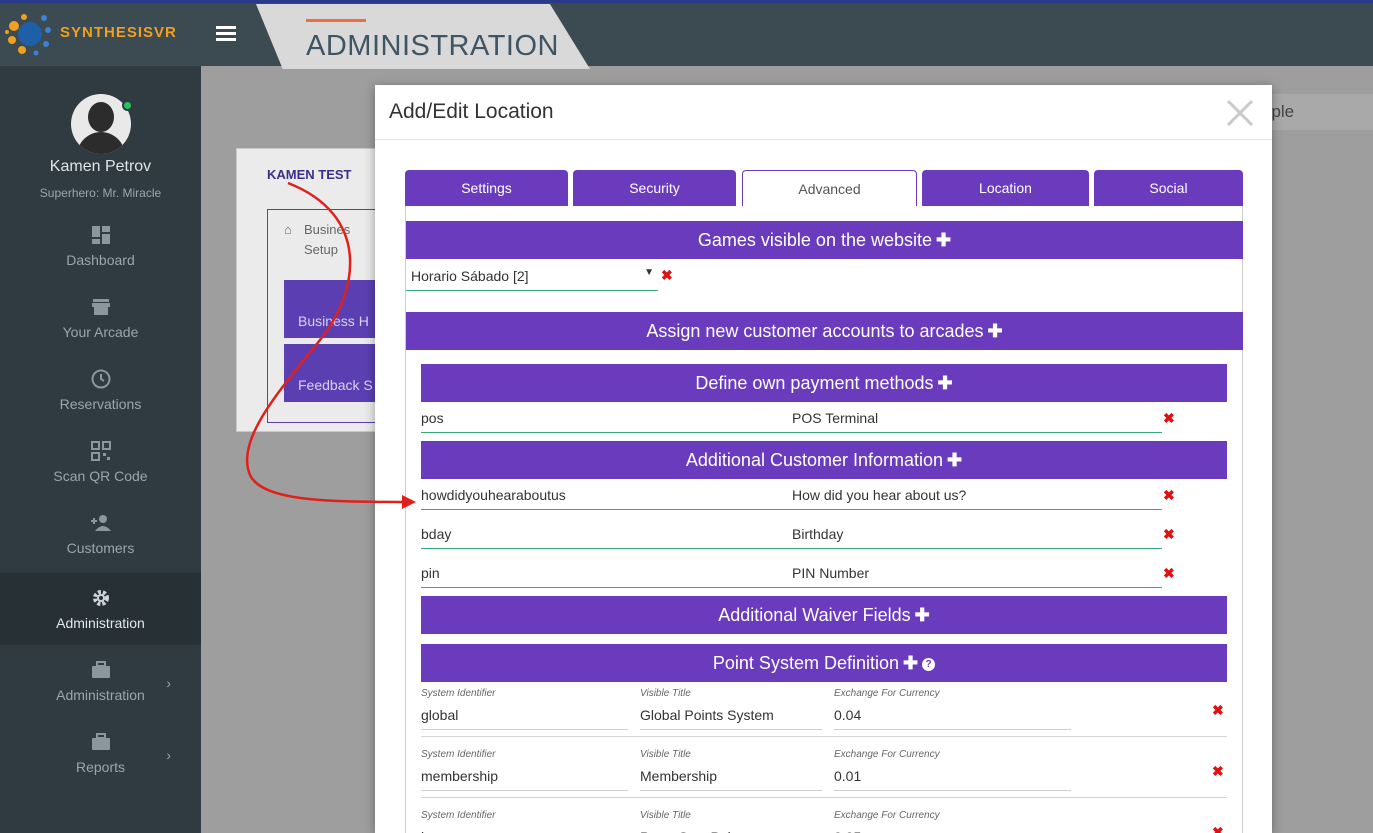 The width and height of the screenshot is (1373, 833). I want to click on dashboard-icon, so click(100, 235).